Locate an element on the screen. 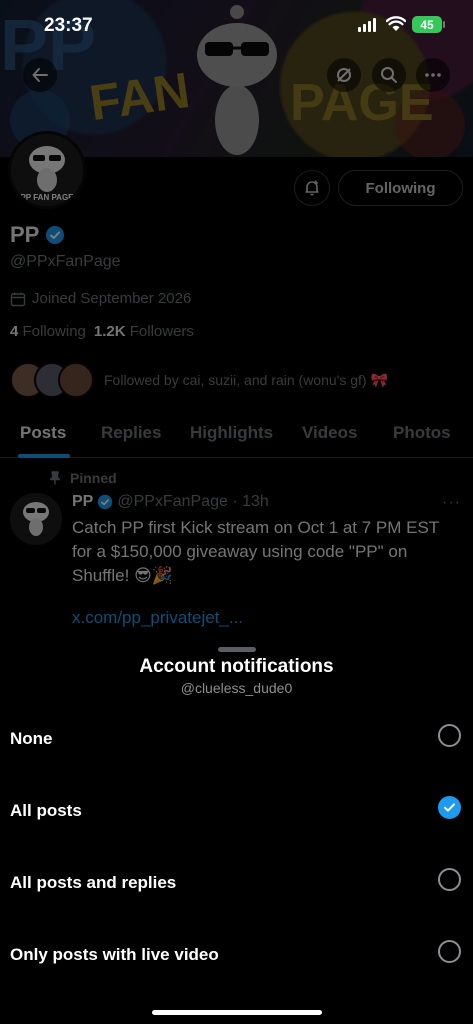 The width and height of the screenshot is (473, 1024). battery-icon: 45 is located at coordinates (428, 24).